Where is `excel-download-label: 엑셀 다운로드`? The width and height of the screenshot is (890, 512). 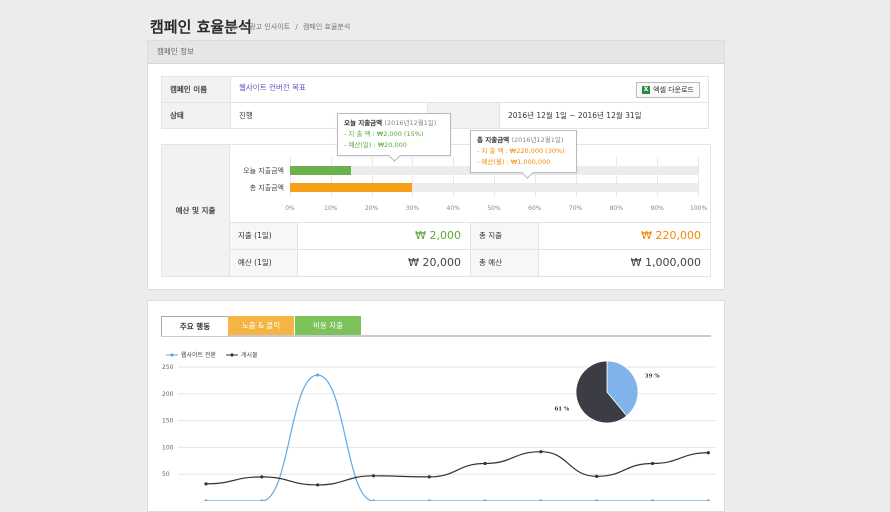
excel-download-label: 엑셀 다운로드 is located at coordinates (673, 89).